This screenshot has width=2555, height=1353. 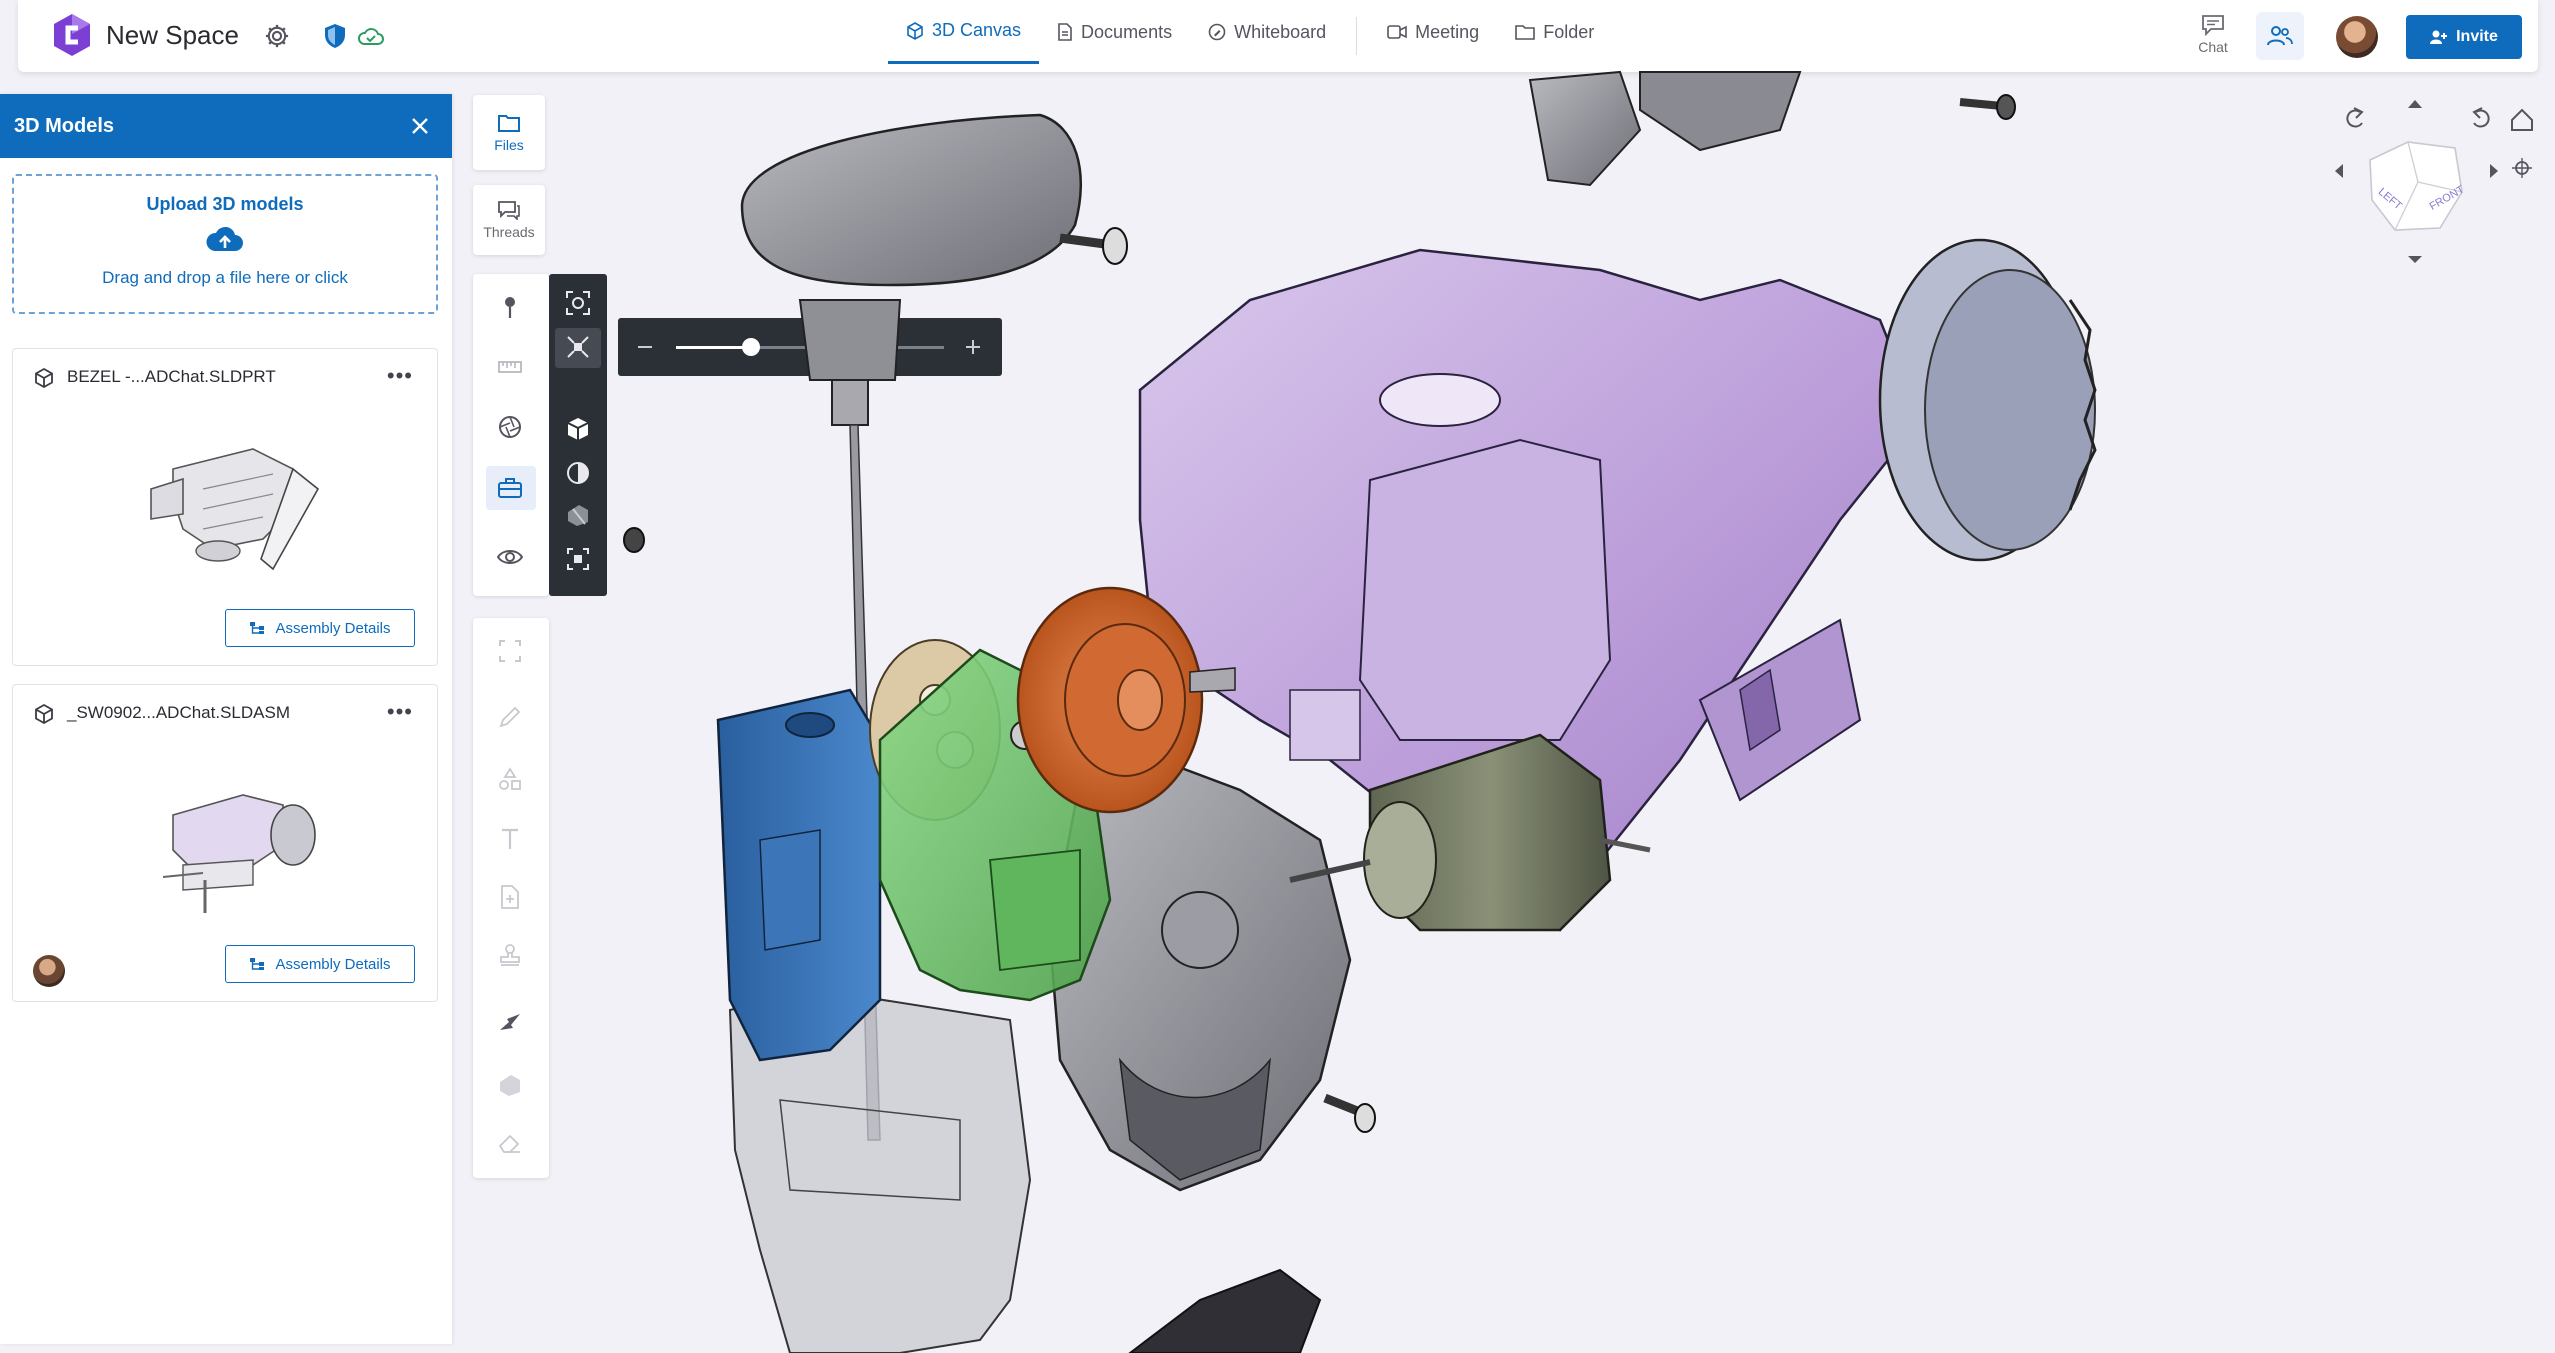 What do you see at coordinates (2213, 47) in the screenshot?
I see `chat-label: Chat` at bounding box center [2213, 47].